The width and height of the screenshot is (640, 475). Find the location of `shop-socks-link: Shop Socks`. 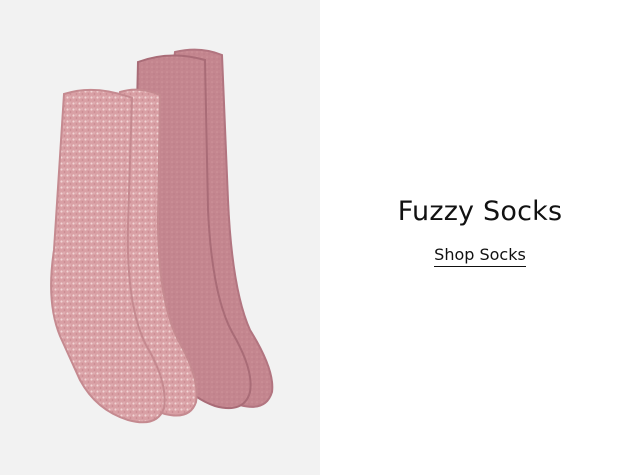

shop-socks-link: Shop Socks is located at coordinates (480, 256).